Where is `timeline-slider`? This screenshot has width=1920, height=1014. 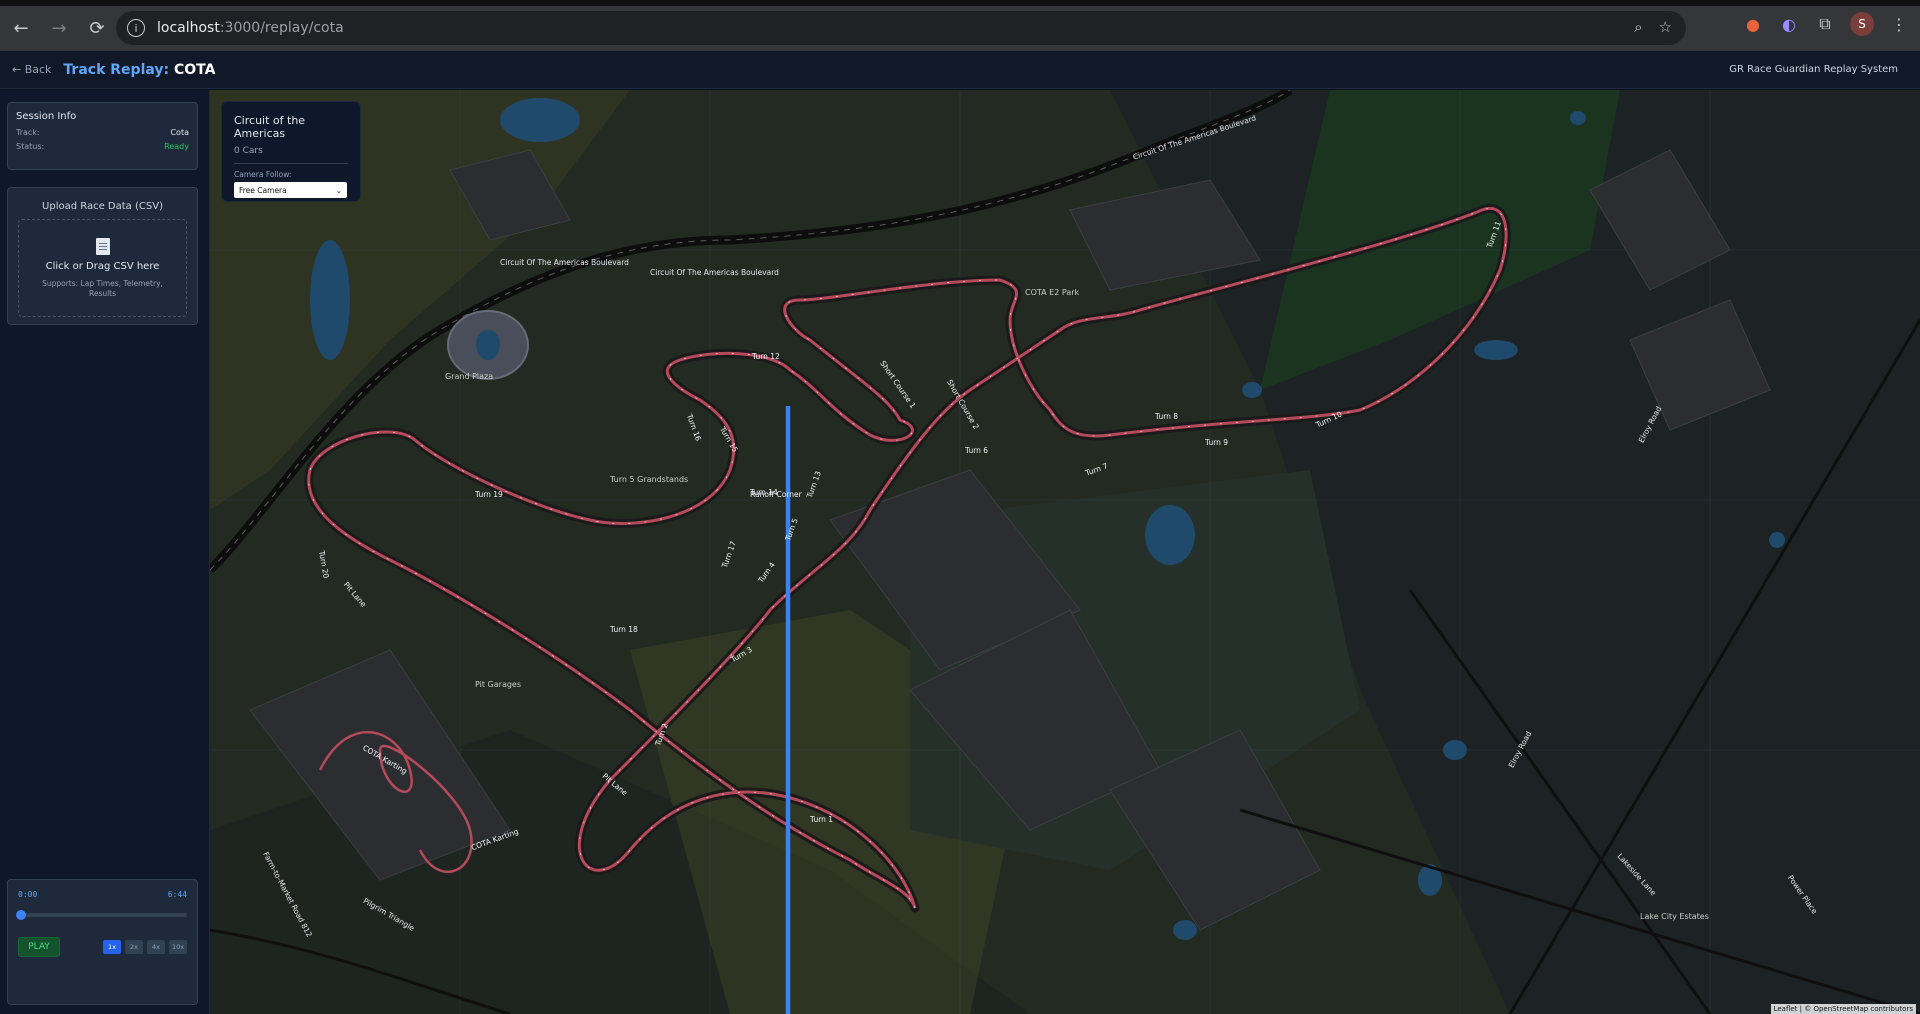
timeline-slider is located at coordinates (101, 915).